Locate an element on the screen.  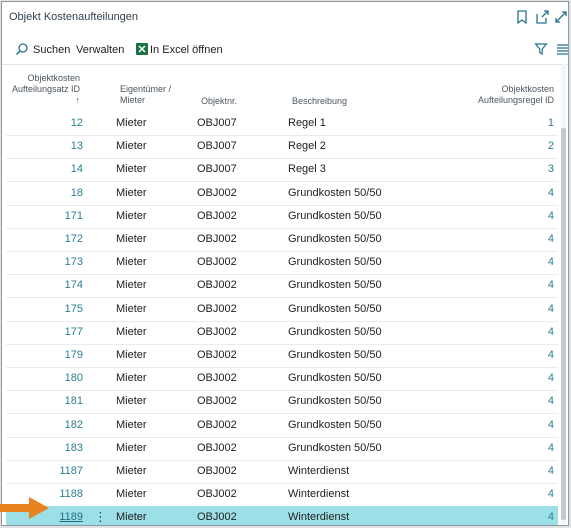
table-row: 179 Mieter OBJ002 Grundkosten 50/50 4 is located at coordinates (282, 356).